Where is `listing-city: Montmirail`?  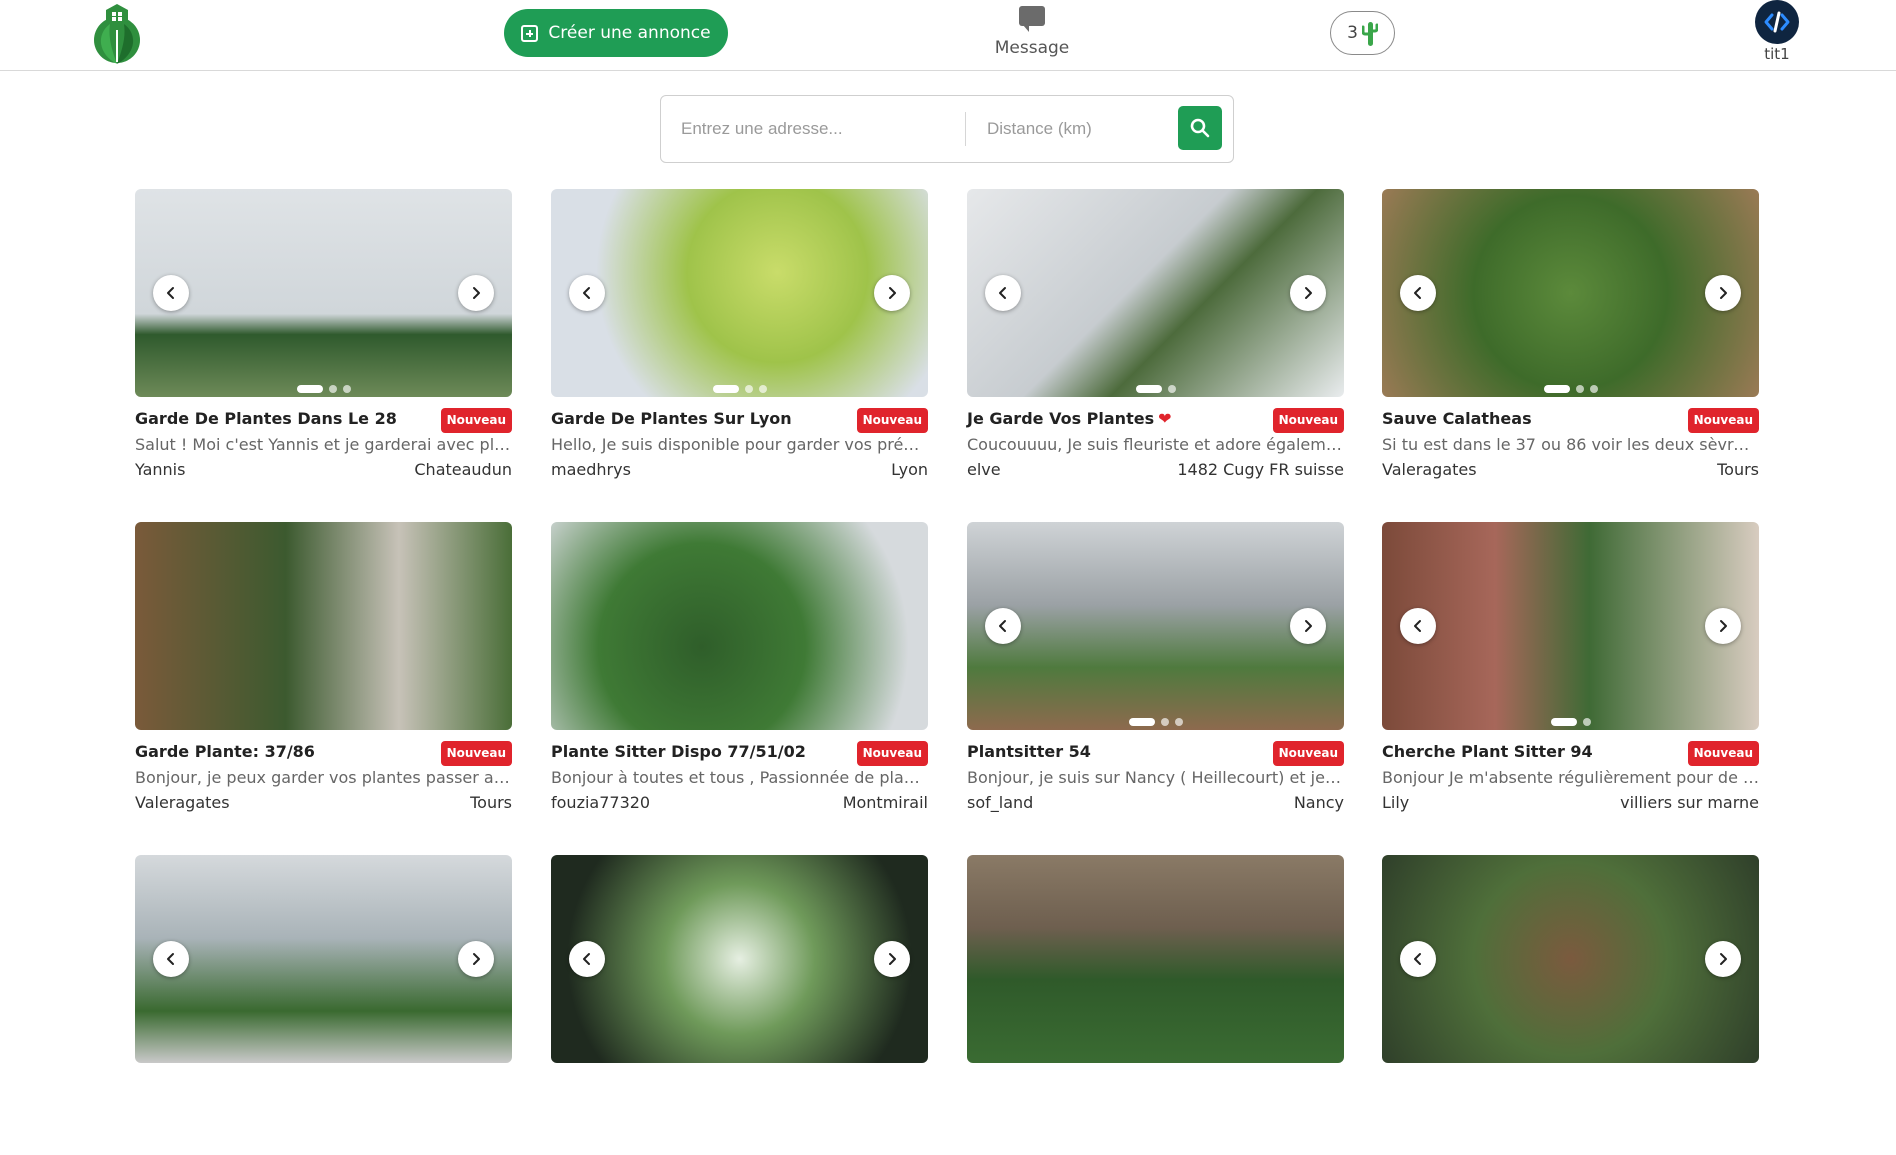
listing-city: Montmirail is located at coordinates (885, 802).